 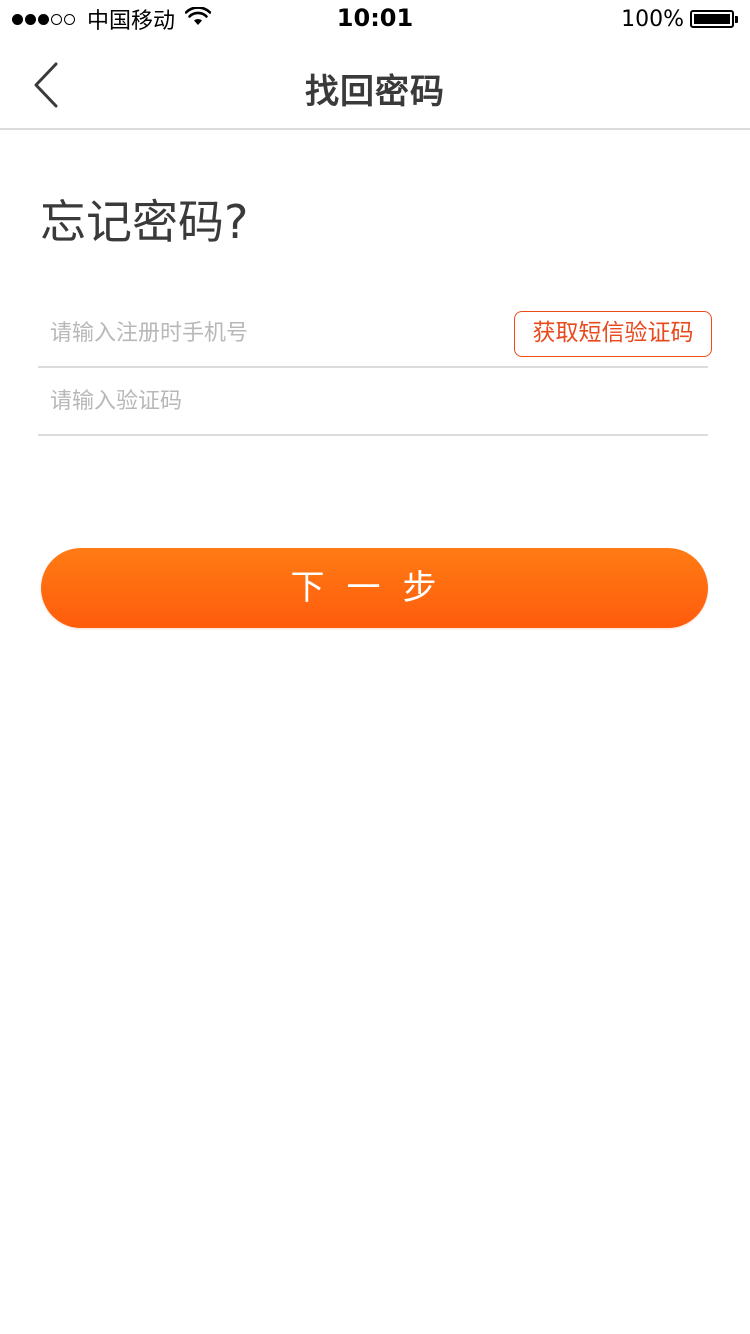 I want to click on phone-field-row: 获取短信验证码, so click(x=375, y=334).